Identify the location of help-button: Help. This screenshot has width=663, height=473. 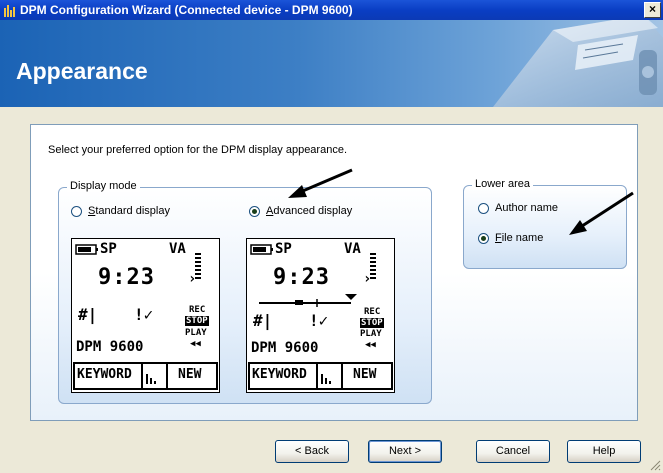
(604, 451).